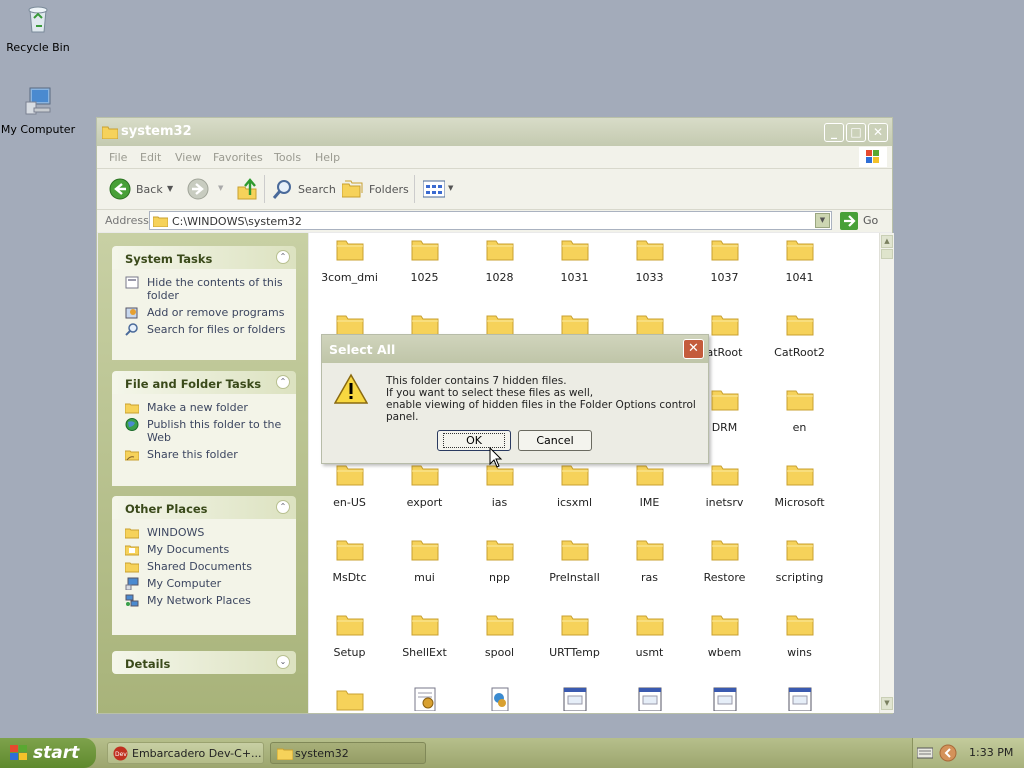 The width and height of the screenshot is (1024, 768). Describe the element at coordinates (724, 260) in the screenshot. I see `folder-item: 1037` at that location.